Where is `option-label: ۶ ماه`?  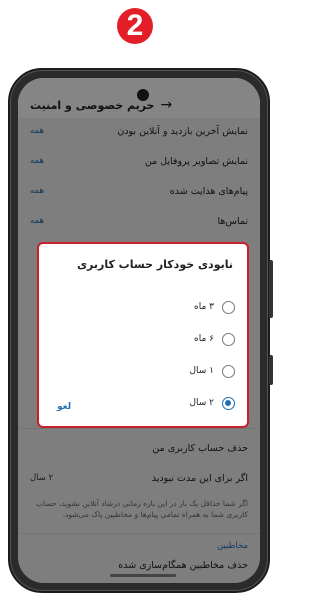
option-label: ۶ ماه is located at coordinates (204, 339).